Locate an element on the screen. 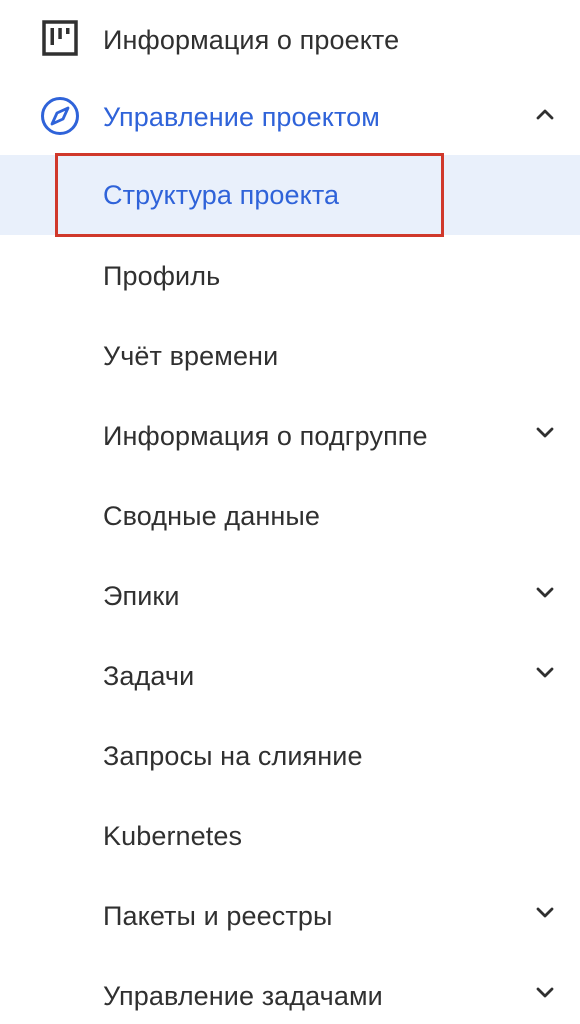 The width and height of the screenshot is (580, 1024). nav-item-project-management: Управление проектом is located at coordinates (290, 117).